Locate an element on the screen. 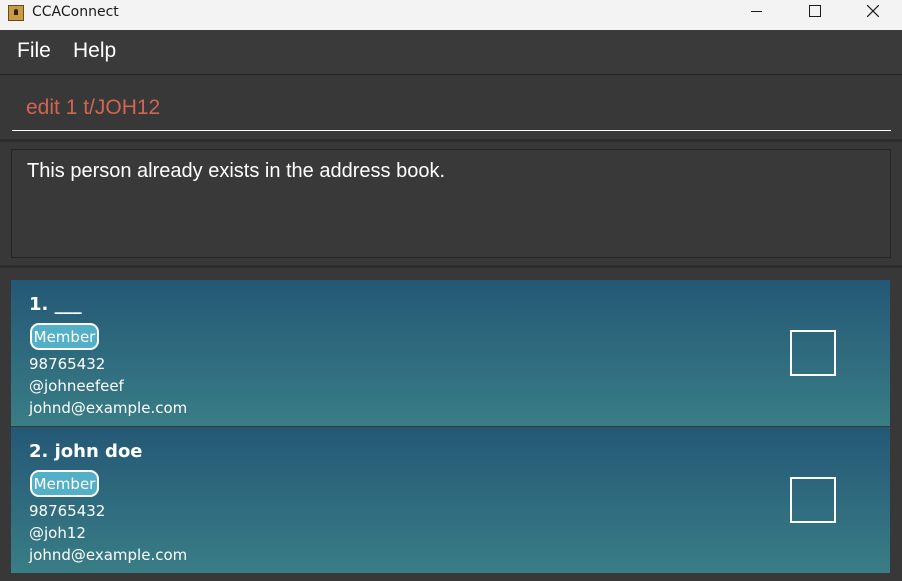 This screenshot has width=902, height=581. close-icon is located at coordinates (873, 15).